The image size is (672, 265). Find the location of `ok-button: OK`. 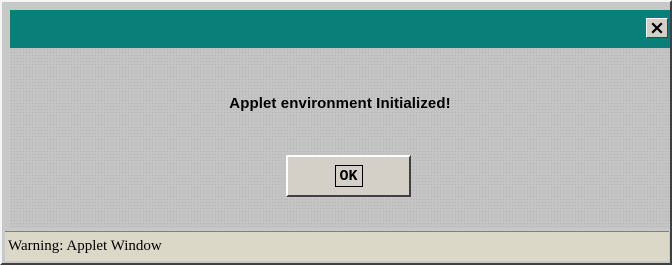

ok-button: OK is located at coordinates (348, 176).